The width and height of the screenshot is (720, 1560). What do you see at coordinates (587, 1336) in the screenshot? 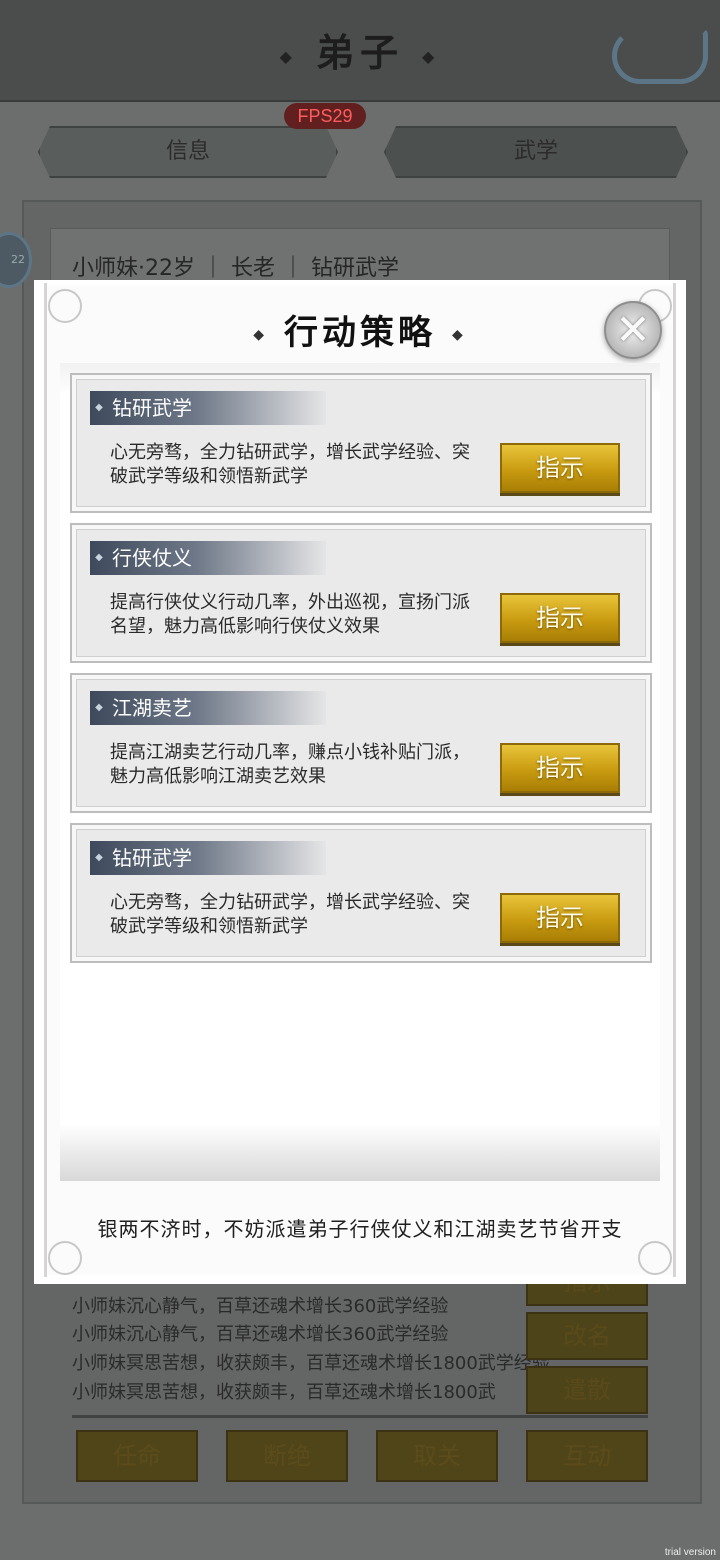
I see `rename-button: 改名` at bounding box center [587, 1336].